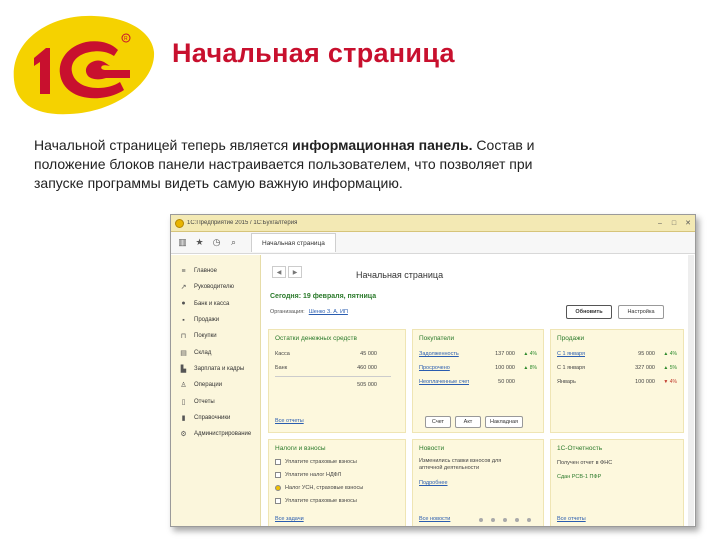 The height and width of the screenshot is (540, 720). Describe the element at coordinates (215, 401) in the screenshot. I see `sidebar-item-reports: ▯ Отчеты` at that location.